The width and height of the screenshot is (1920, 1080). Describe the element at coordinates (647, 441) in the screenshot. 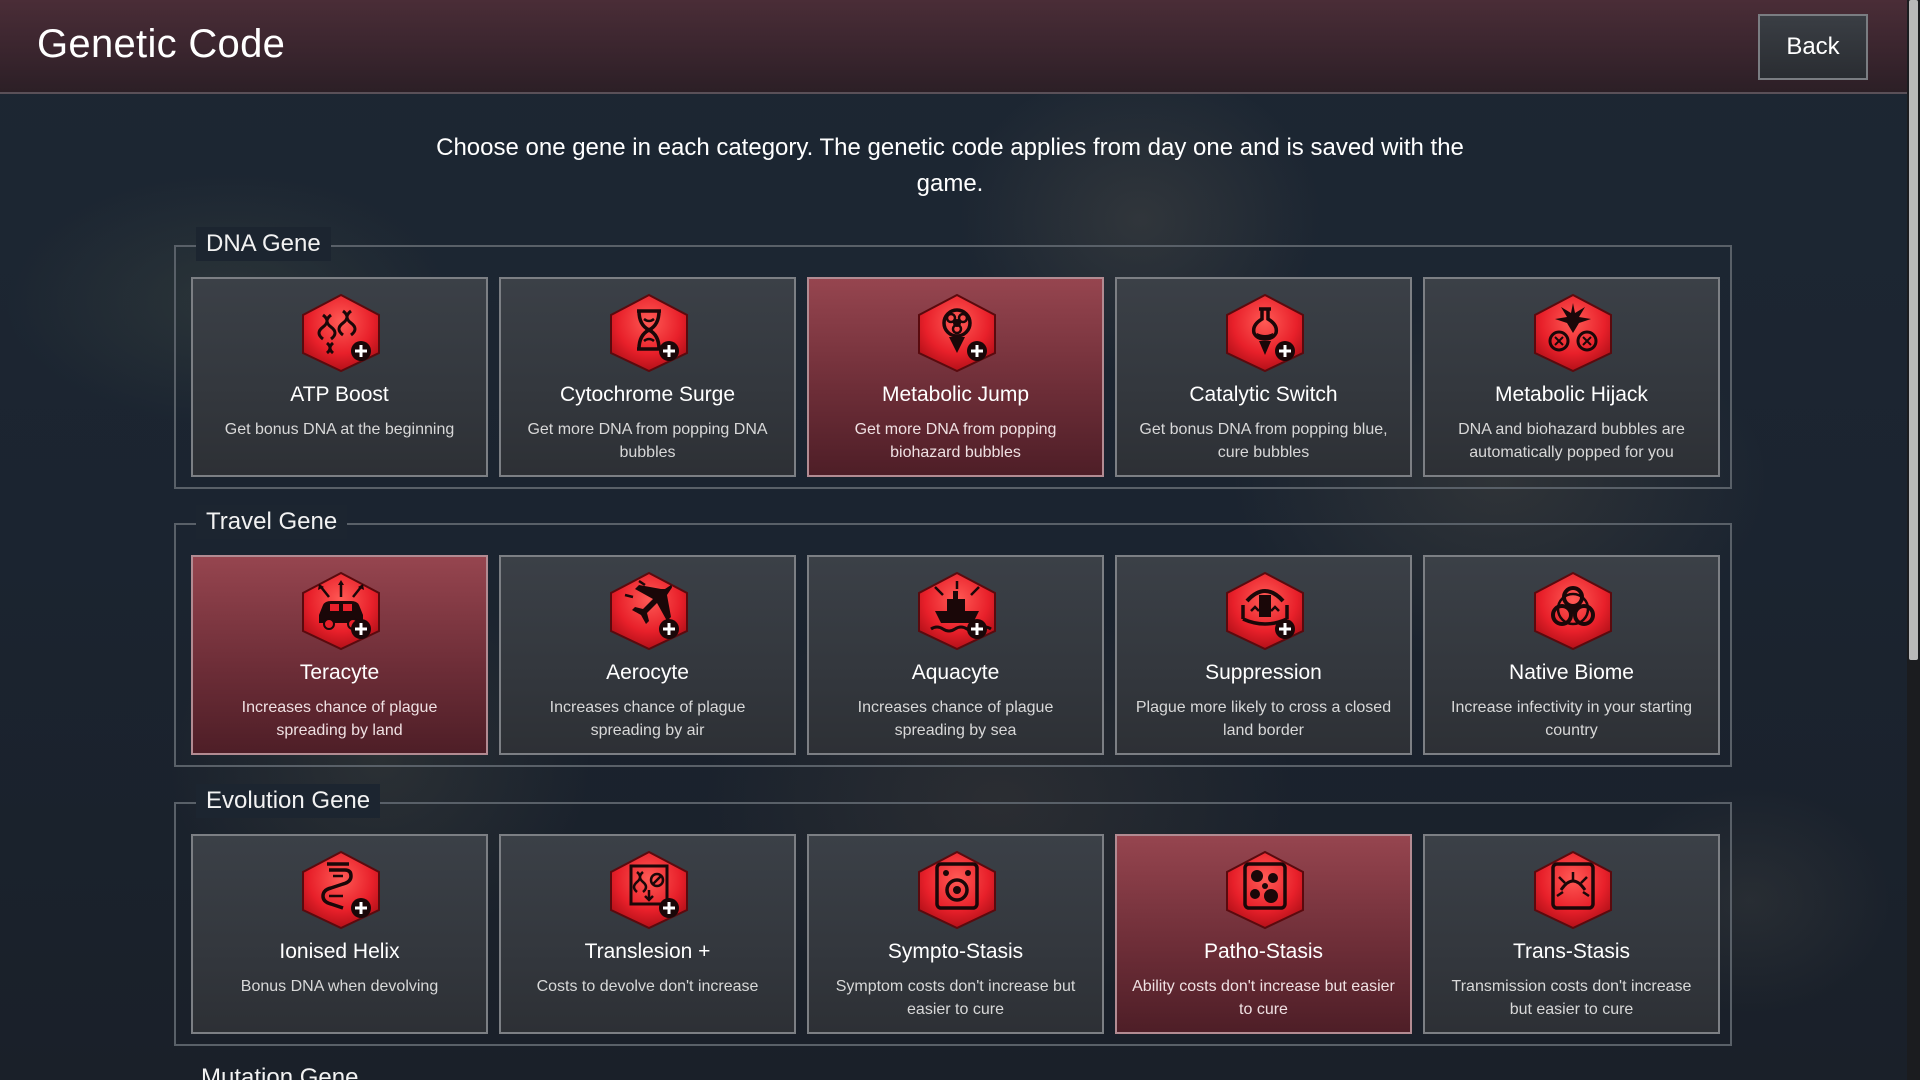

I see `gene-description: Get more DNA from popping DNA bubbles` at that location.